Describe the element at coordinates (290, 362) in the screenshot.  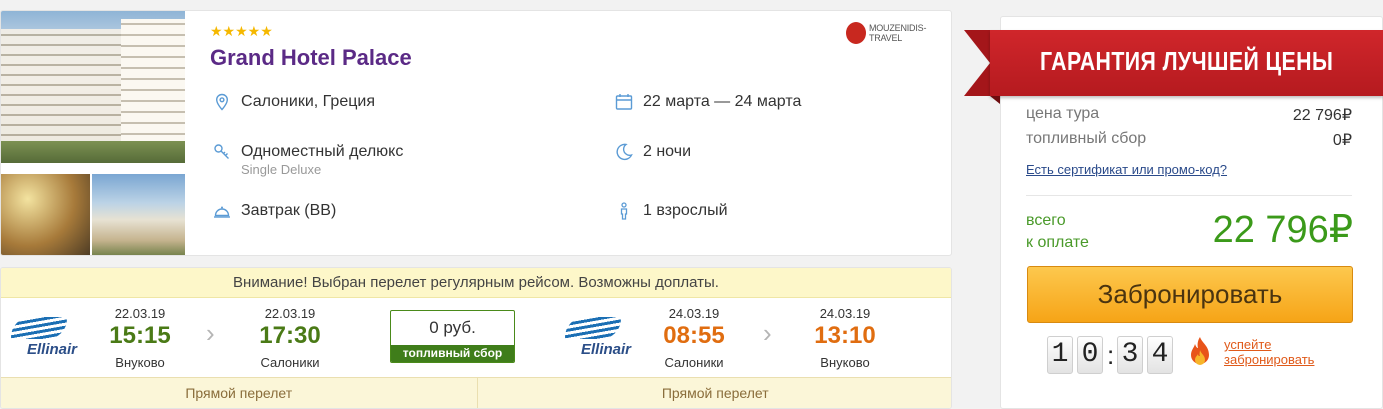
I see `outbound-arr-city: Салоники` at that location.